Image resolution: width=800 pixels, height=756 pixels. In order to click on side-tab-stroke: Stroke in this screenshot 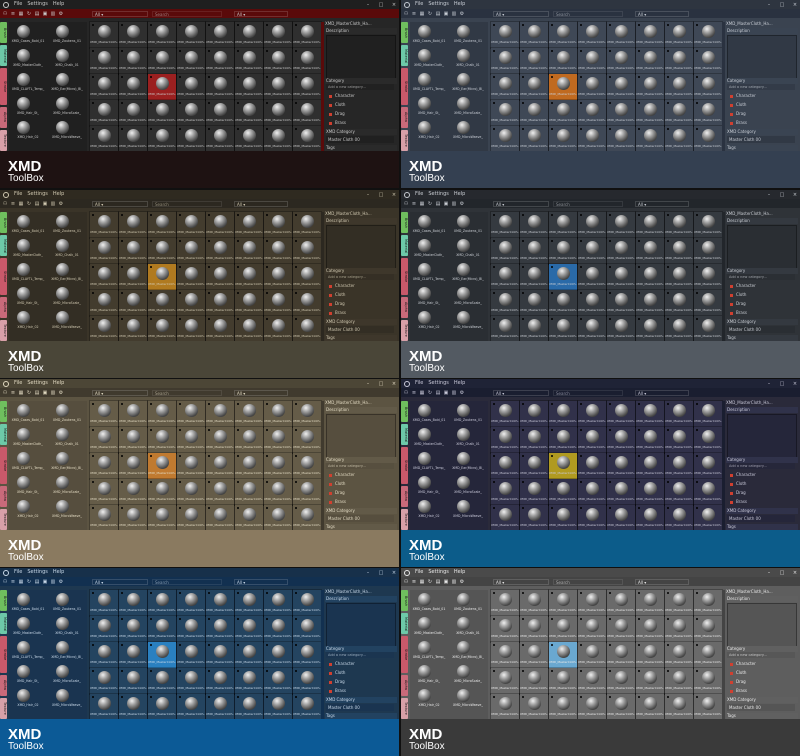, I will do `click(404, 86)`.